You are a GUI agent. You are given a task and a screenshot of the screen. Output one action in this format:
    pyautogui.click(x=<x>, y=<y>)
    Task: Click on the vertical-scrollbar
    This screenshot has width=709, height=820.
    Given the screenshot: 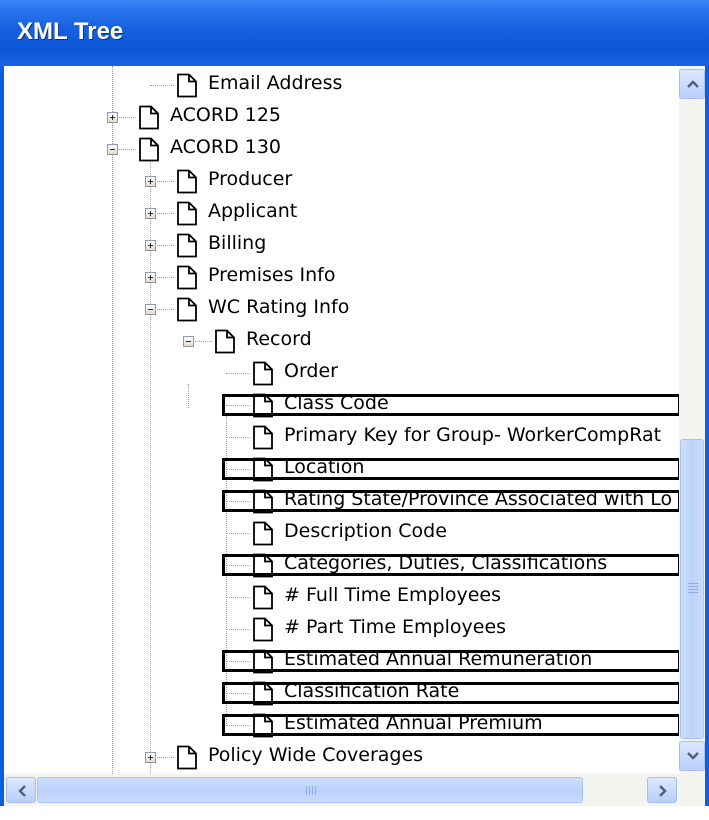 What is the action you would take?
    pyautogui.click(x=692, y=420)
    